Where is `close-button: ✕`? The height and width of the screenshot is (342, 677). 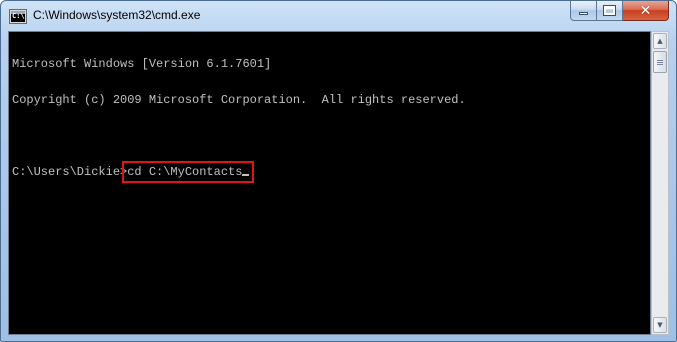 close-button: ✕ is located at coordinates (646, 11).